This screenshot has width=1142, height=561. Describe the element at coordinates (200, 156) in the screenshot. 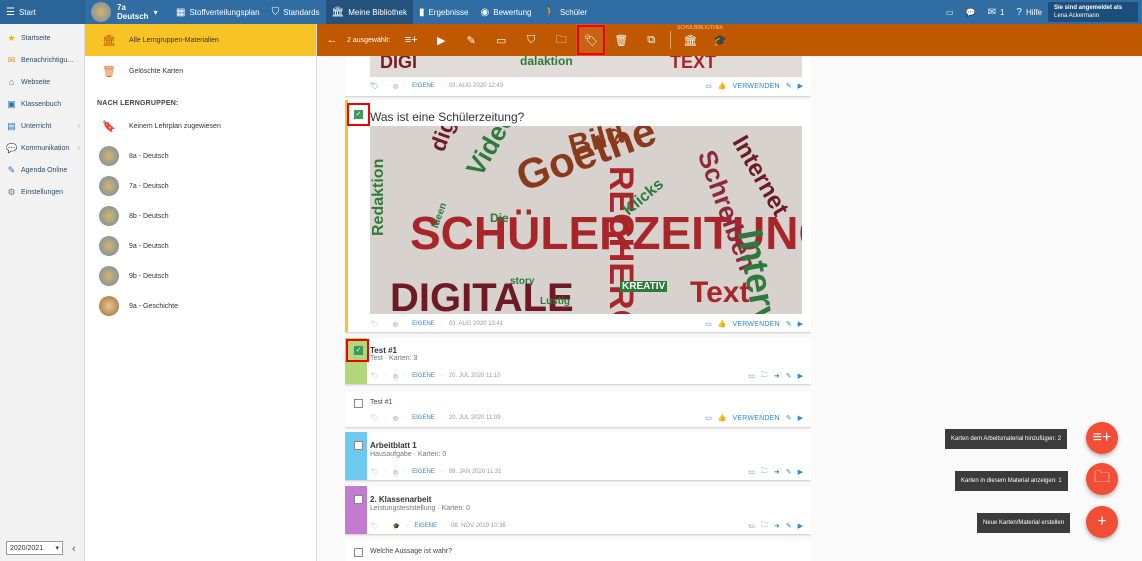

I see `group-8a-deutsch: 8a - Deutsch` at that location.